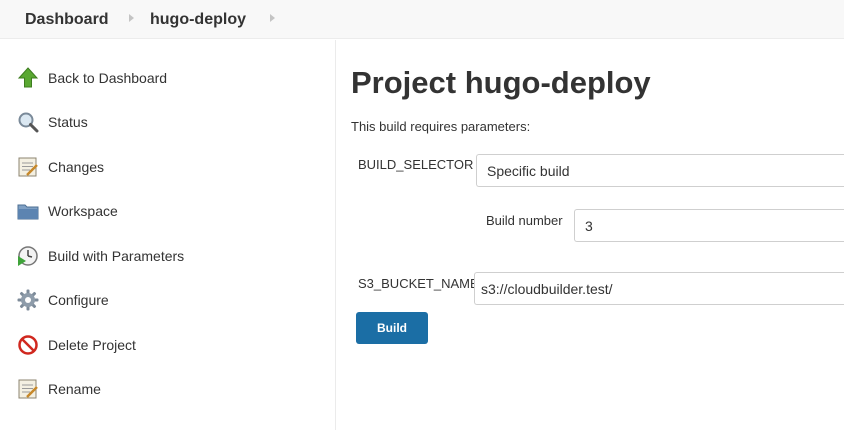 The width and height of the screenshot is (844, 430). What do you see at coordinates (164, 211) in the screenshot?
I see `sidebar-item-workspace: Workspace` at bounding box center [164, 211].